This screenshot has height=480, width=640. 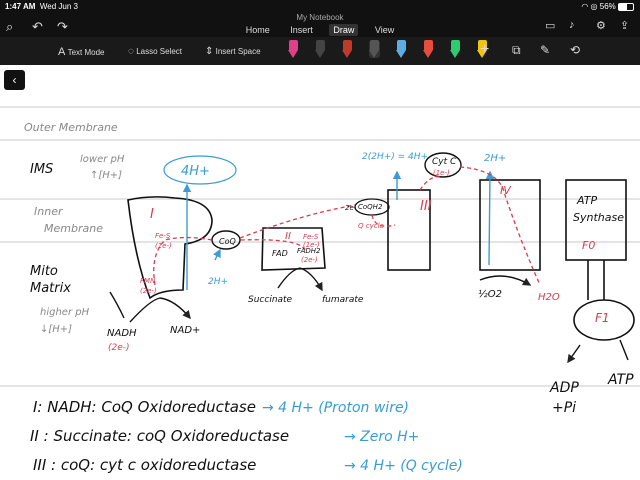 What do you see at coordinates (381, 437) in the screenshot?
I see `summary-line-2-b: → Zero H+` at bounding box center [381, 437].